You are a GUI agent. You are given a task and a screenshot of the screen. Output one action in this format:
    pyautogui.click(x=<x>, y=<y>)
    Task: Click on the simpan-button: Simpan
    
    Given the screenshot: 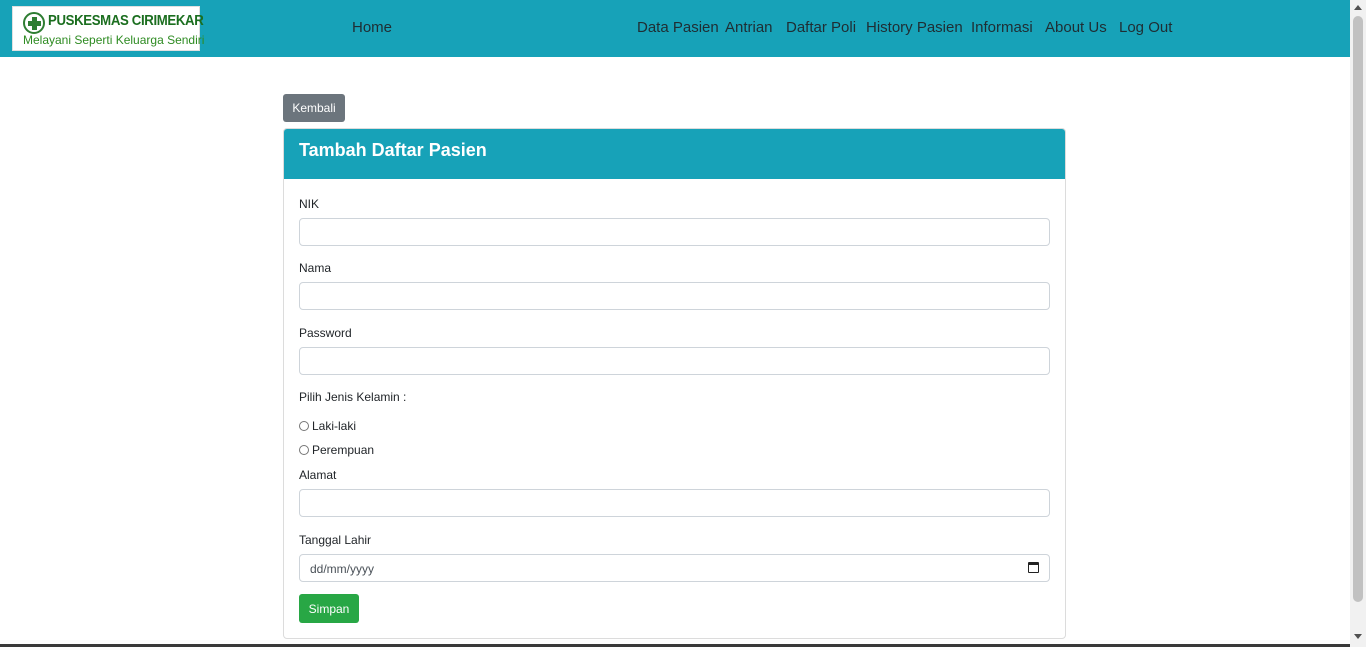 What is the action you would take?
    pyautogui.click(x=329, y=608)
    